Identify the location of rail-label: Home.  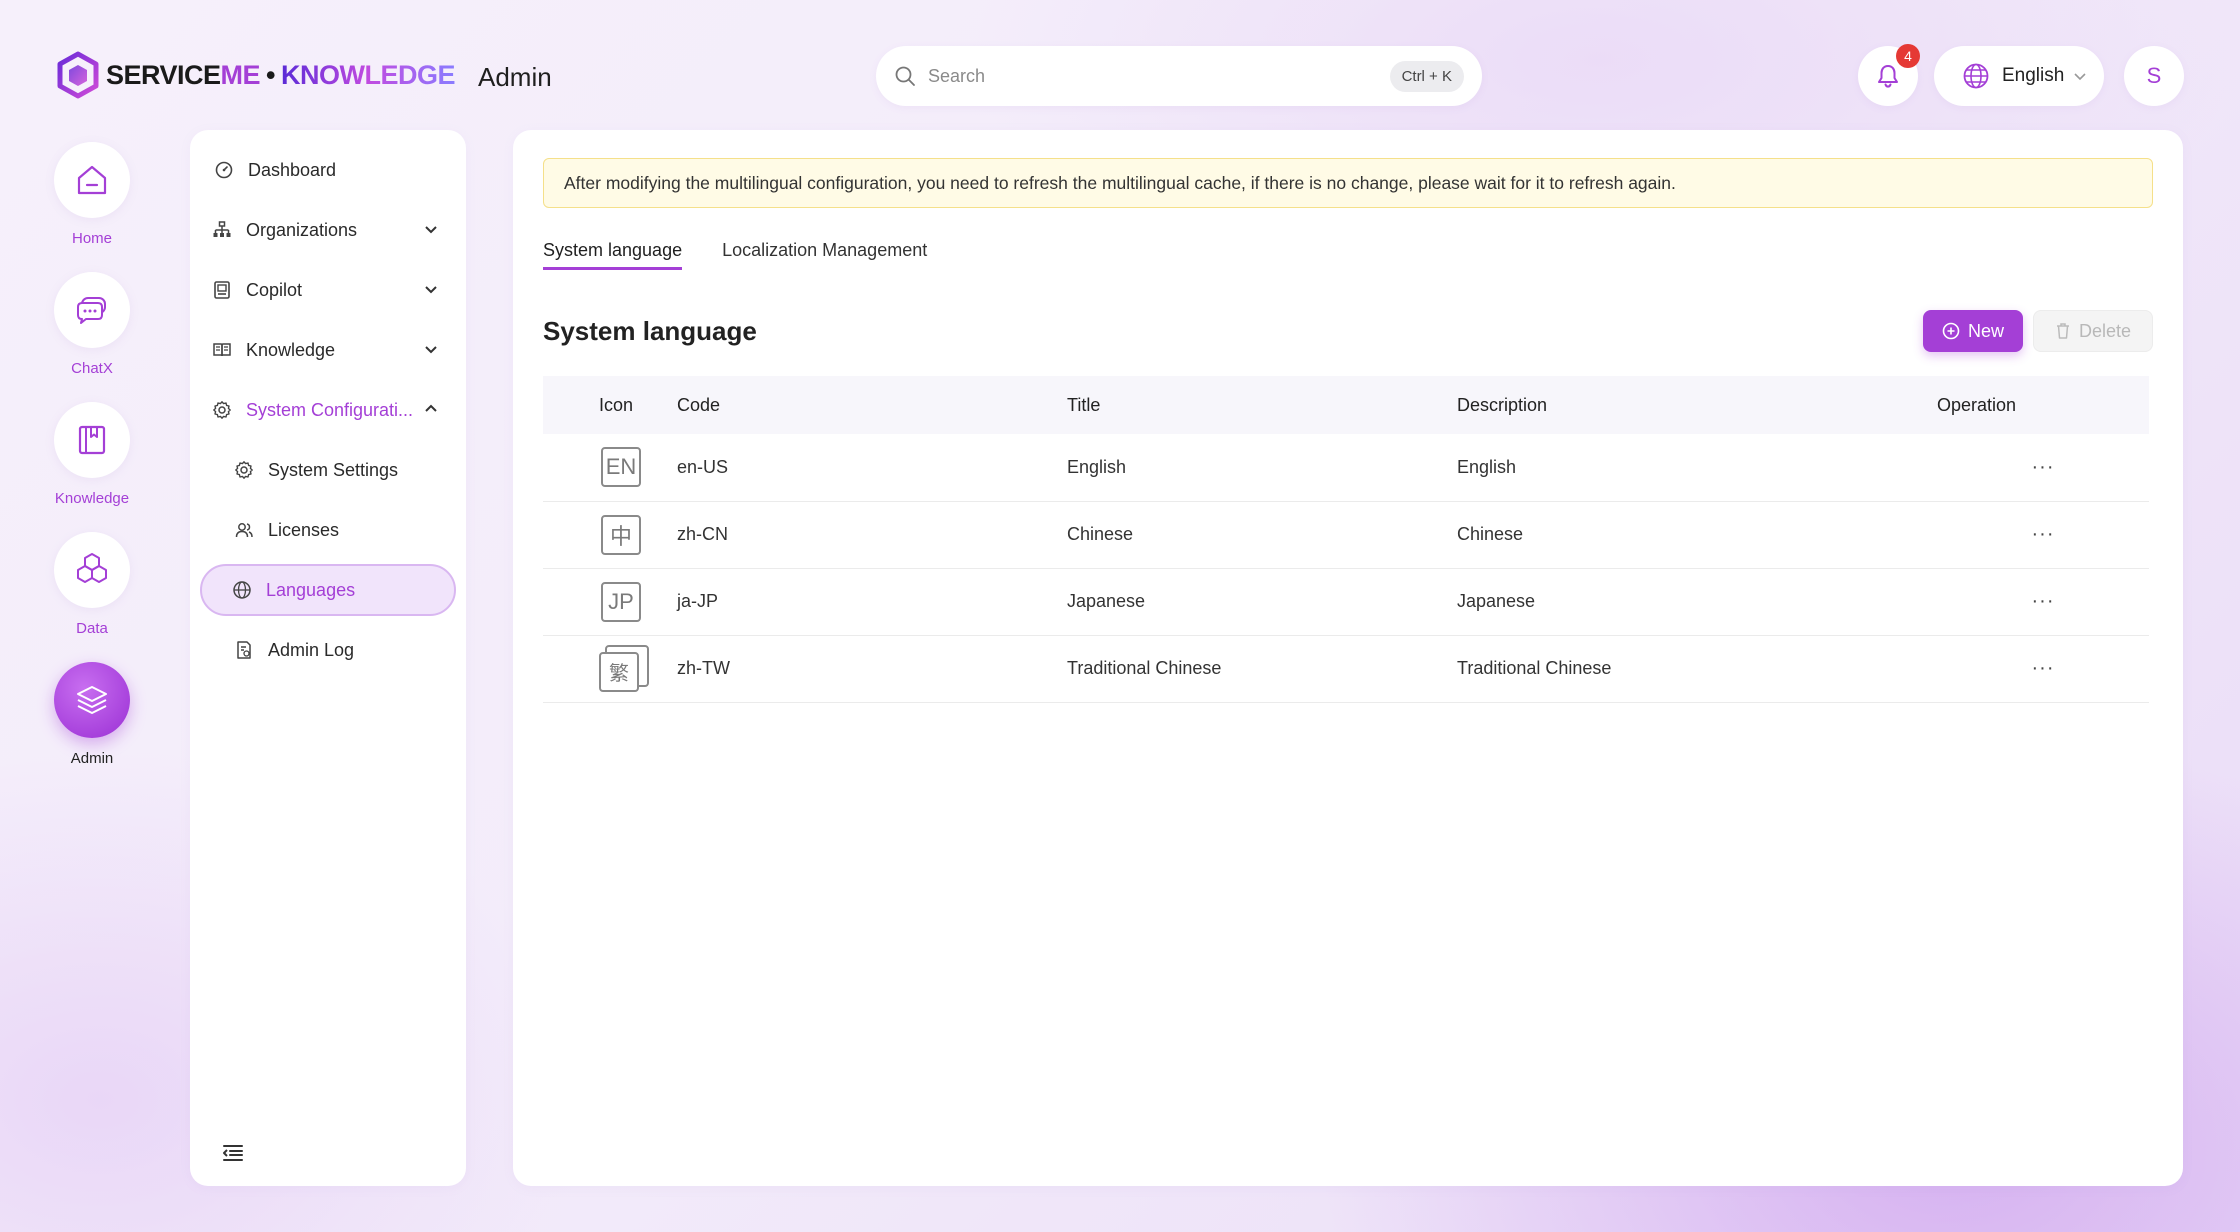
(91, 238).